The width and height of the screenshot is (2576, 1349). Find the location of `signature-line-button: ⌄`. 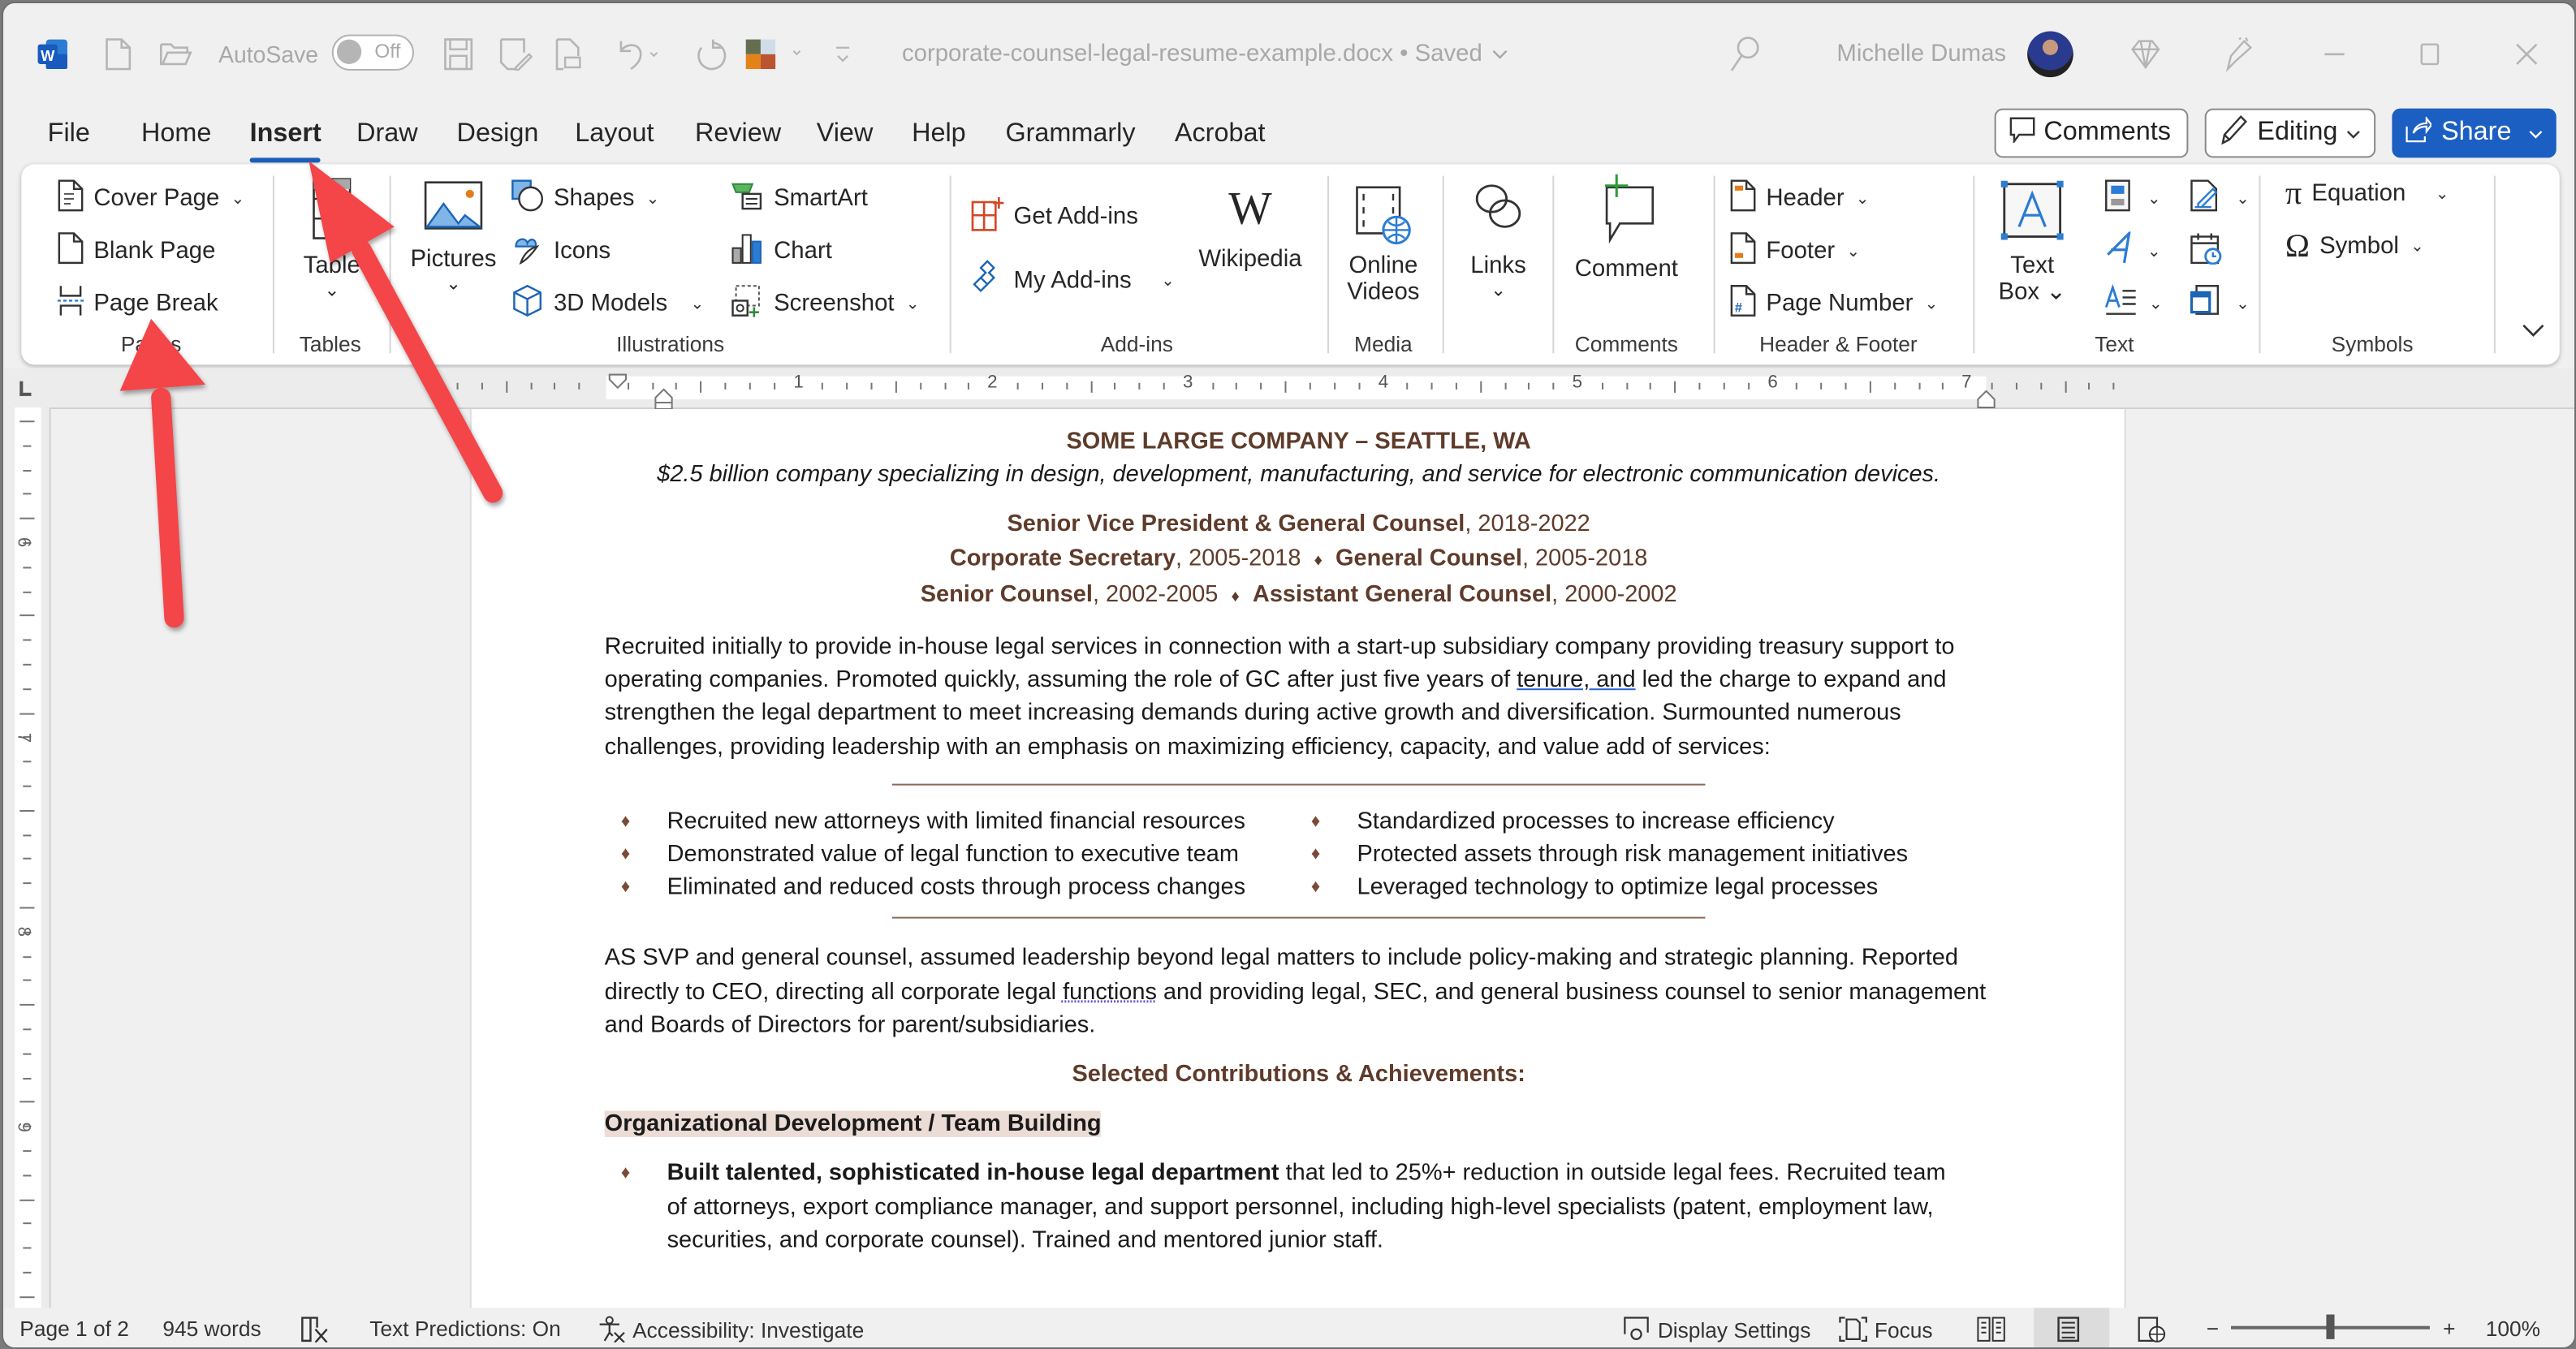

signature-line-button: ⌄ is located at coordinates (2220, 199).